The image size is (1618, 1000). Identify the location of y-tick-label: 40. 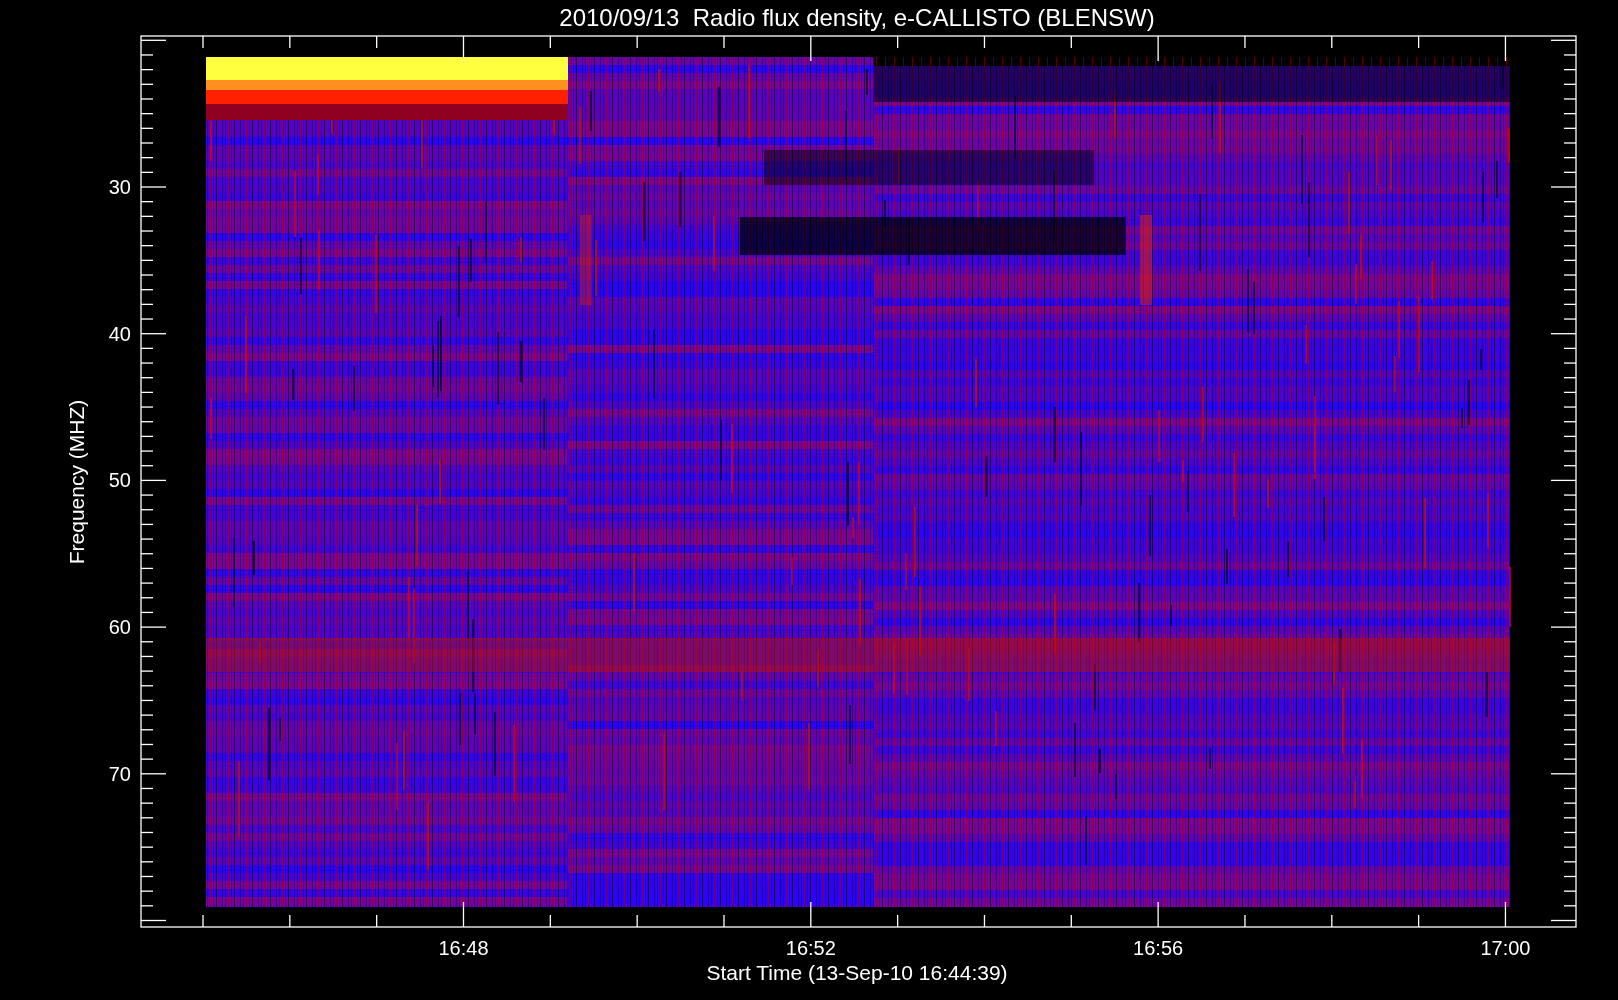
(119, 333).